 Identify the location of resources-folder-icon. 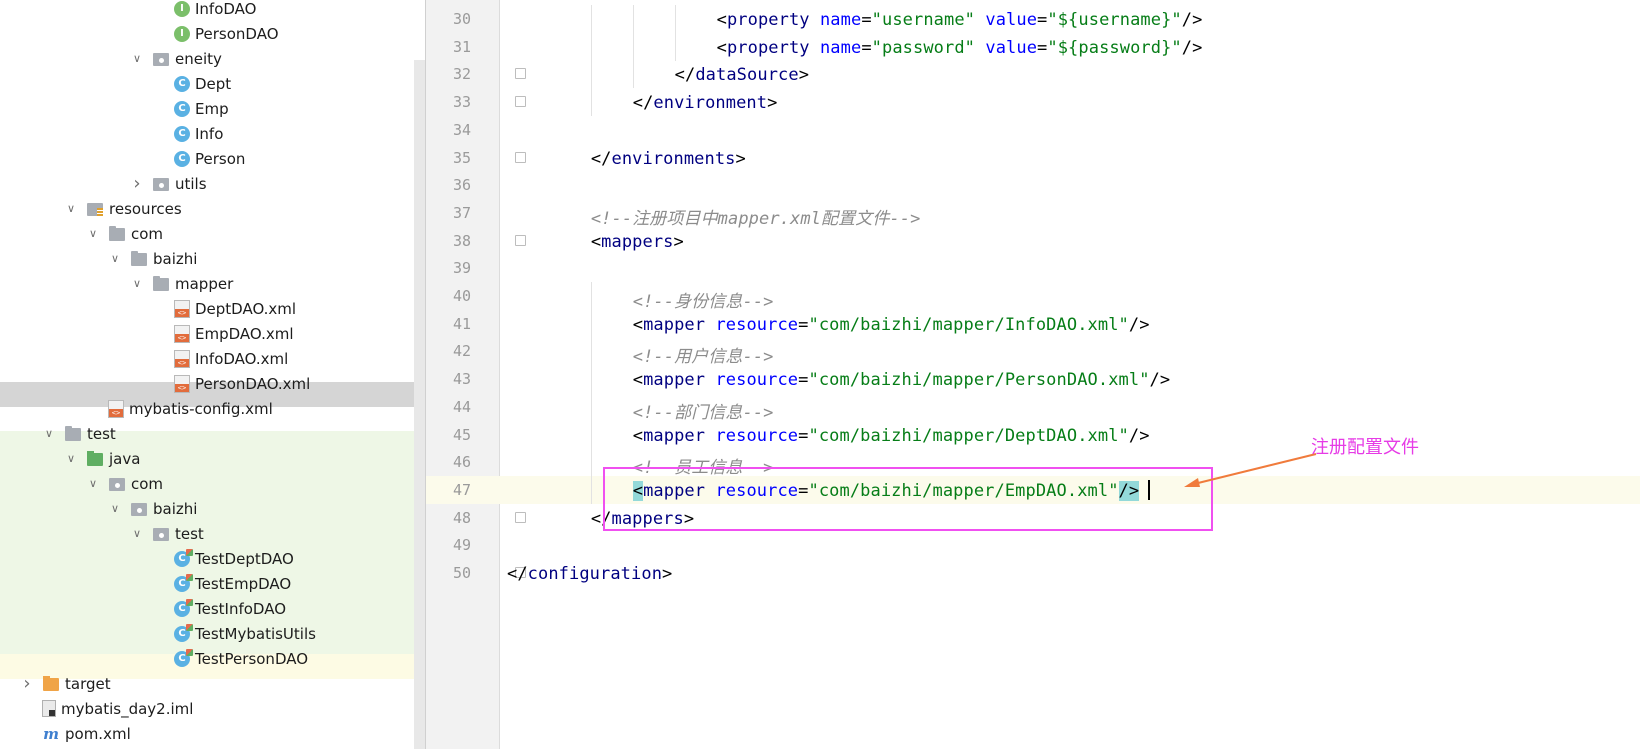
(95, 209).